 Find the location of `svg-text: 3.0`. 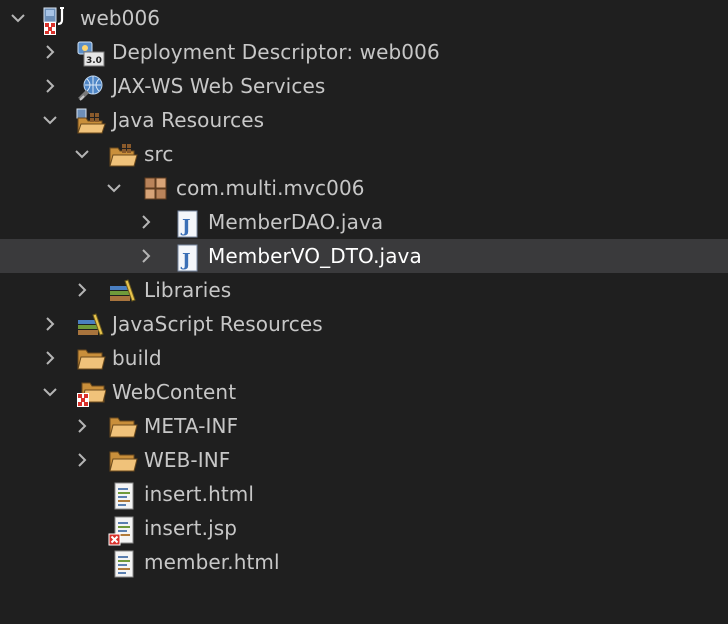

svg-text: 3.0 is located at coordinates (94, 61).